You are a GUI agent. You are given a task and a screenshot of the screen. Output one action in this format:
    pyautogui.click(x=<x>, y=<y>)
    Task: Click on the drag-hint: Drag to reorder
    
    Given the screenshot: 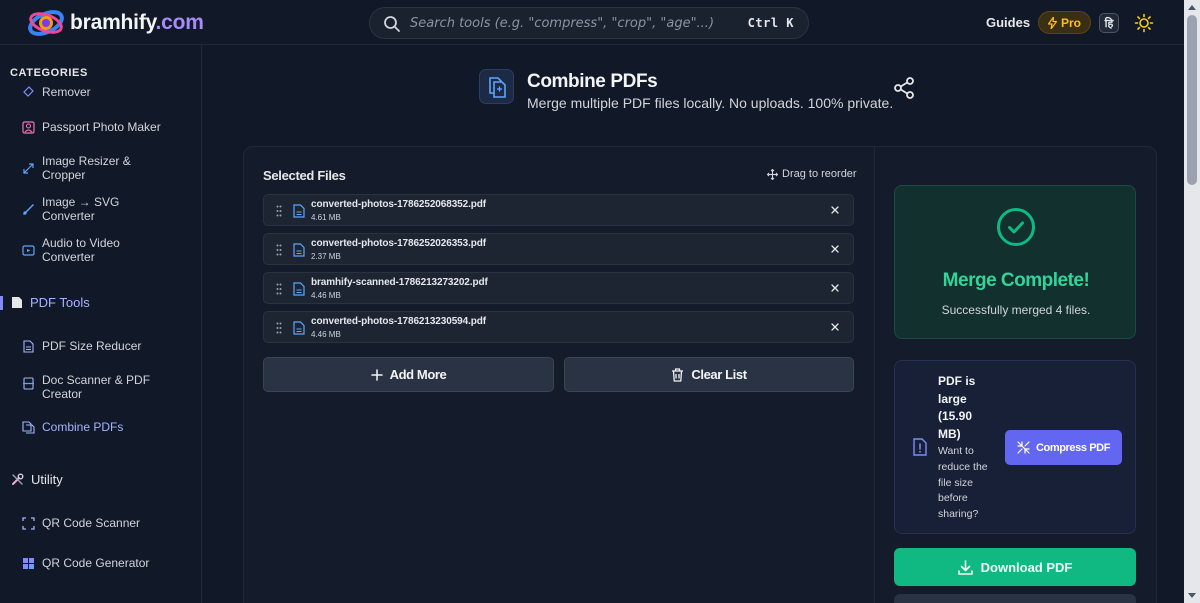 What is the action you would take?
    pyautogui.click(x=812, y=174)
    